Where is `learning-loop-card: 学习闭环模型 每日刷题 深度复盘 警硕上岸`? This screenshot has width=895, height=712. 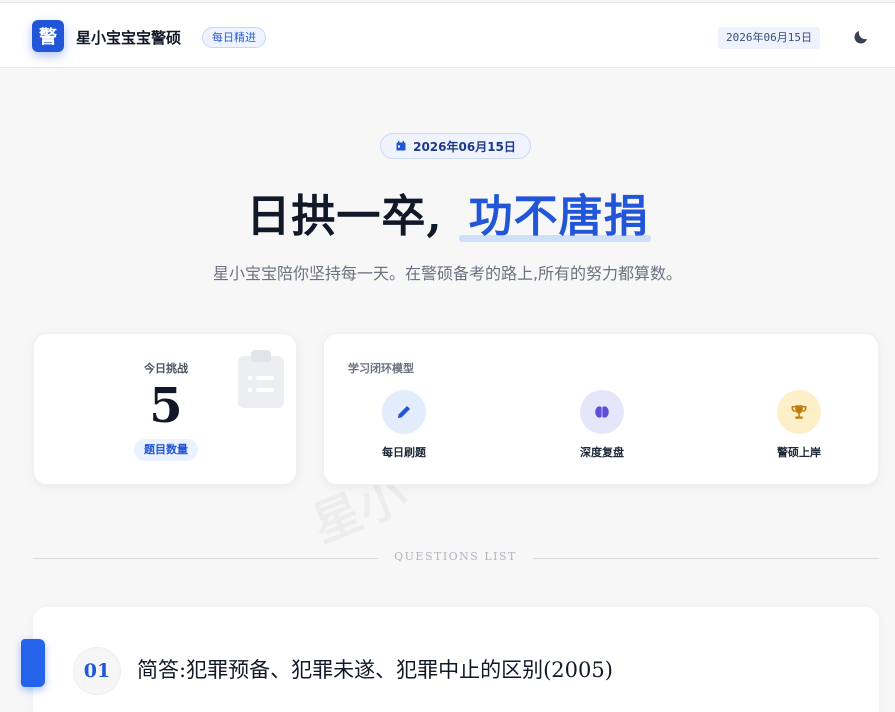 learning-loop-card: 学习闭环模型 每日刷题 深度复盘 警硕上岸 is located at coordinates (601, 409).